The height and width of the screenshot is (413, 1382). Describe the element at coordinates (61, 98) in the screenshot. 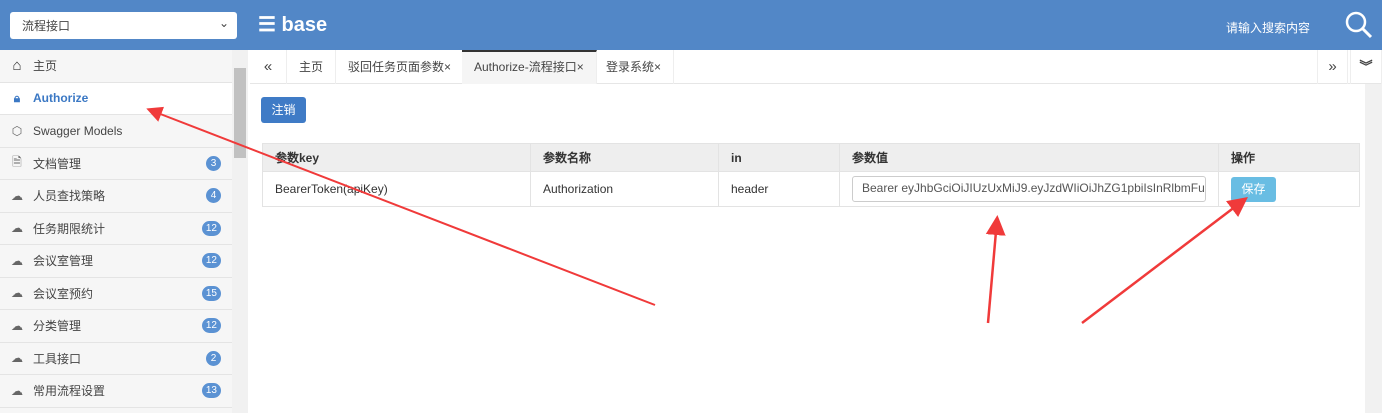

I see `sidebar-item-label: Authorize` at that location.